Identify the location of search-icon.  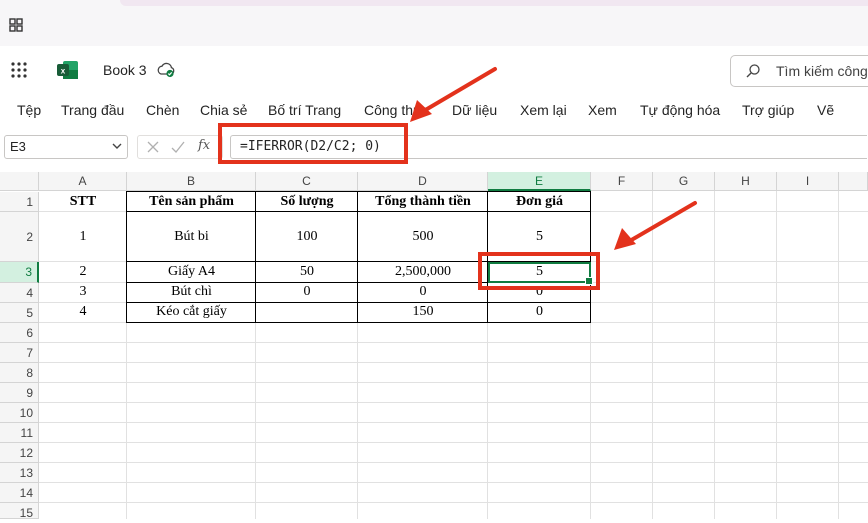
(753, 71).